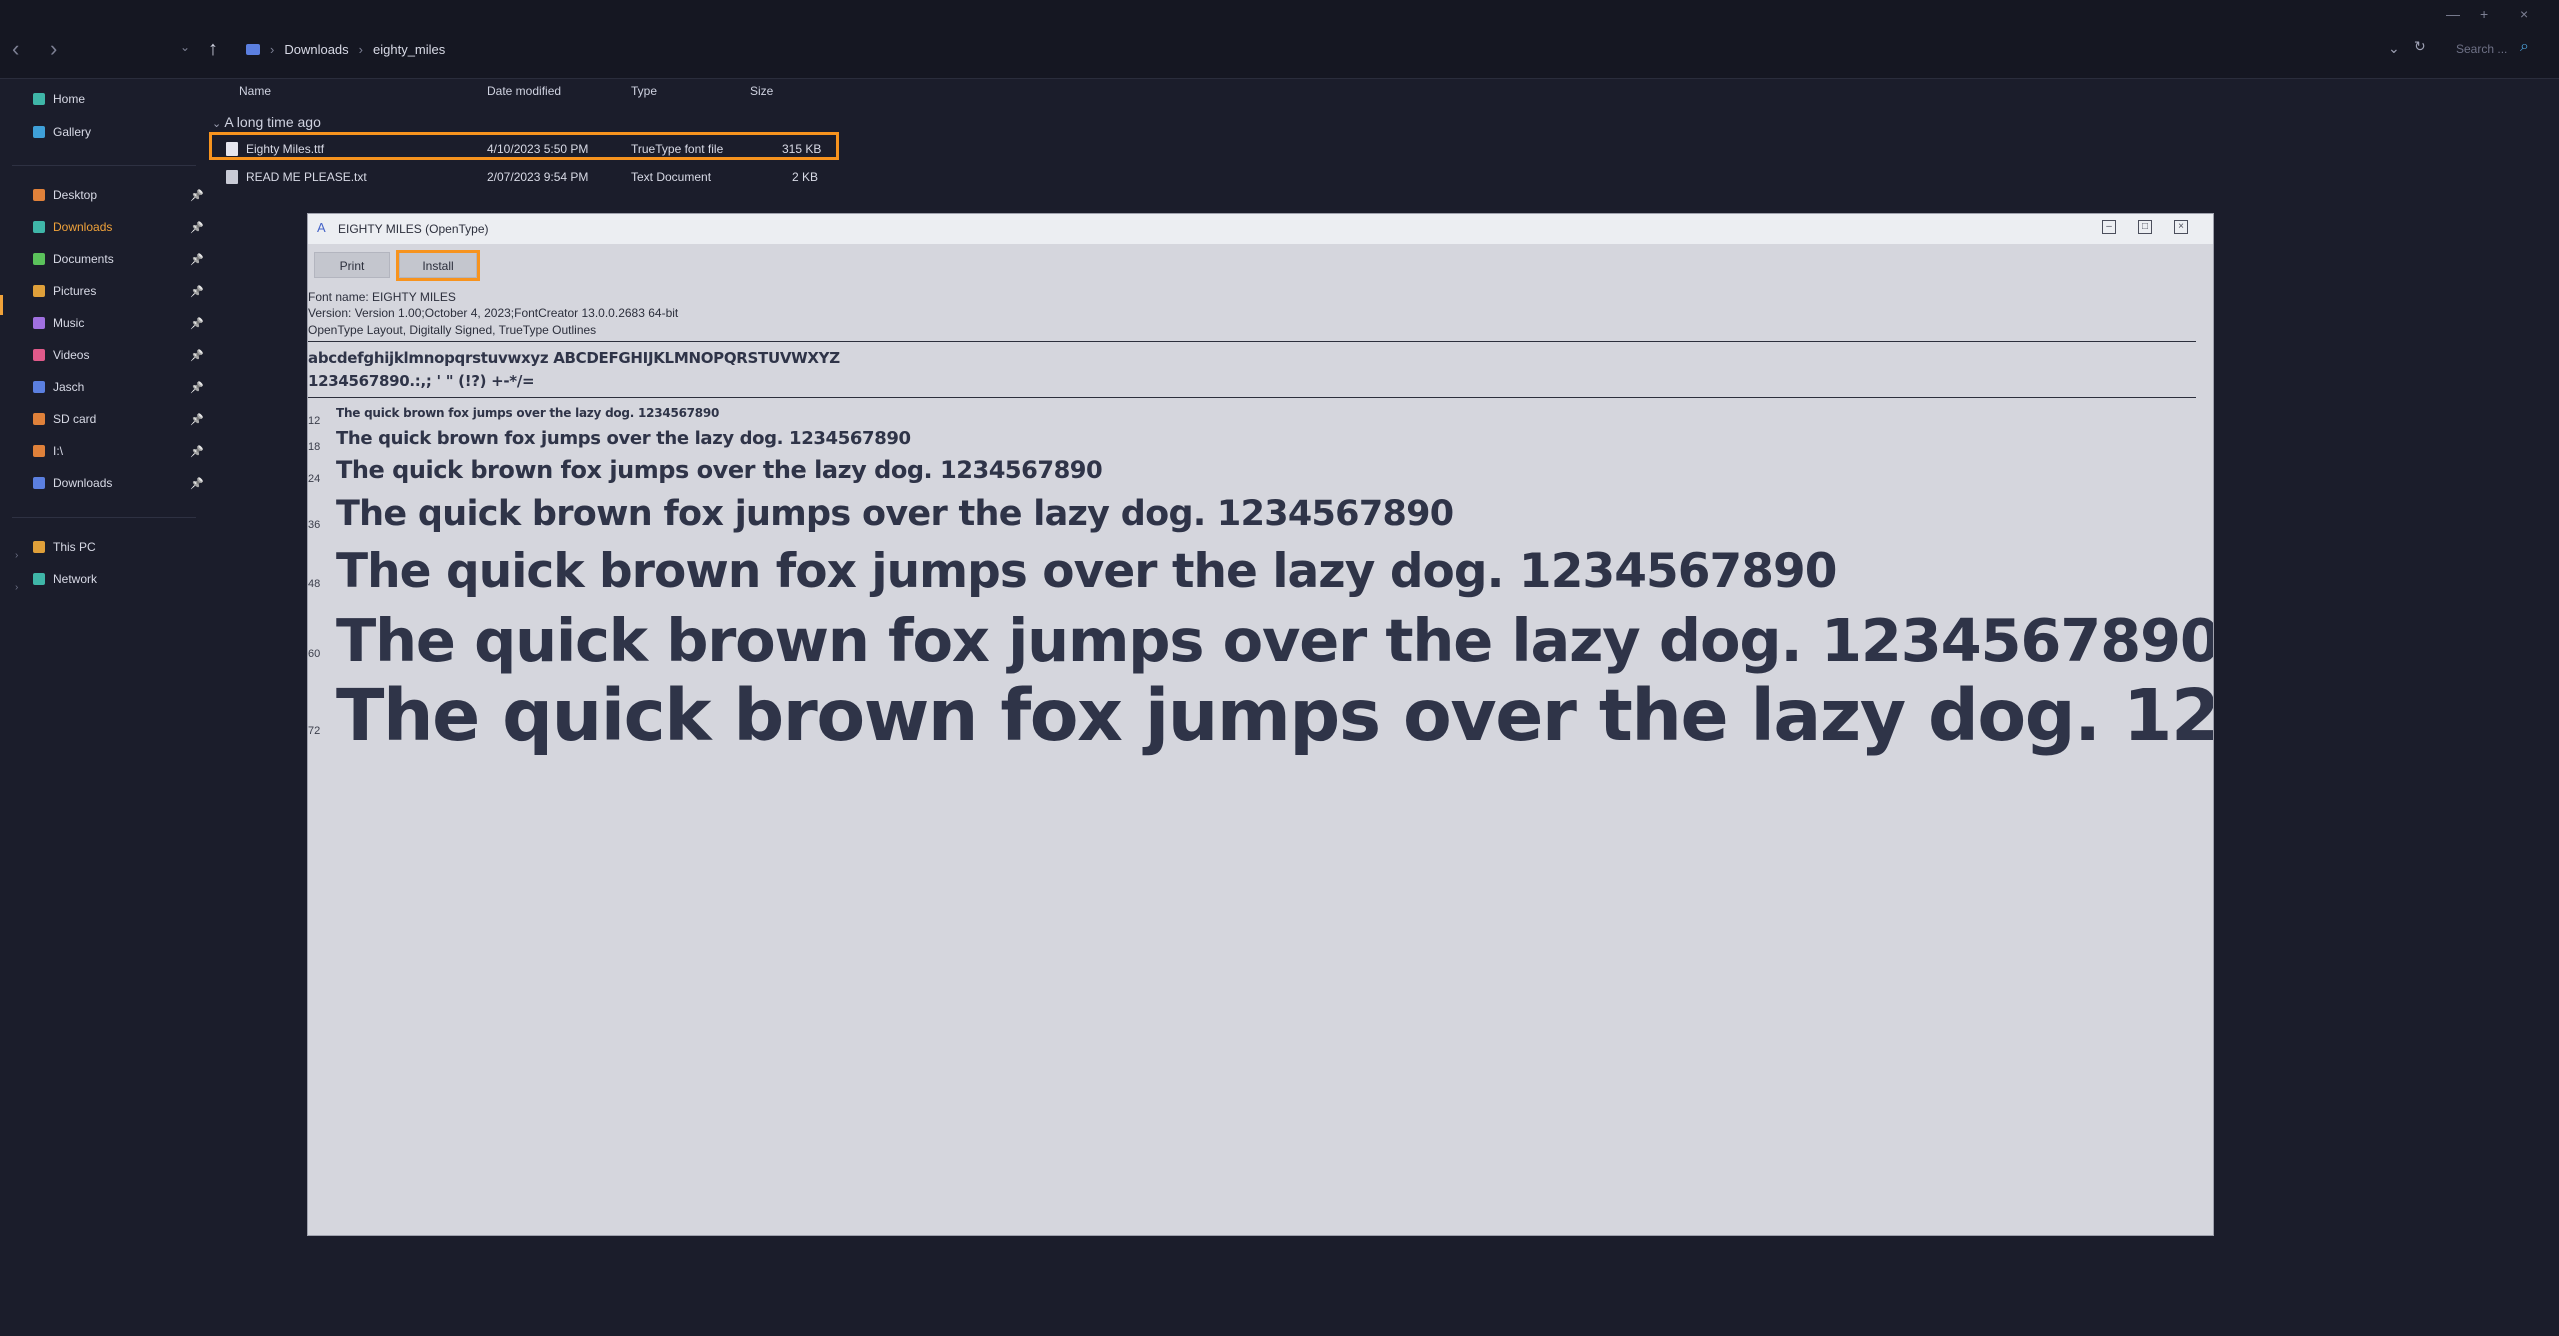 The width and height of the screenshot is (2559, 1336). What do you see at coordinates (118, 387) in the screenshot?
I see `sidebar-item-jasch: Jasch 📌` at bounding box center [118, 387].